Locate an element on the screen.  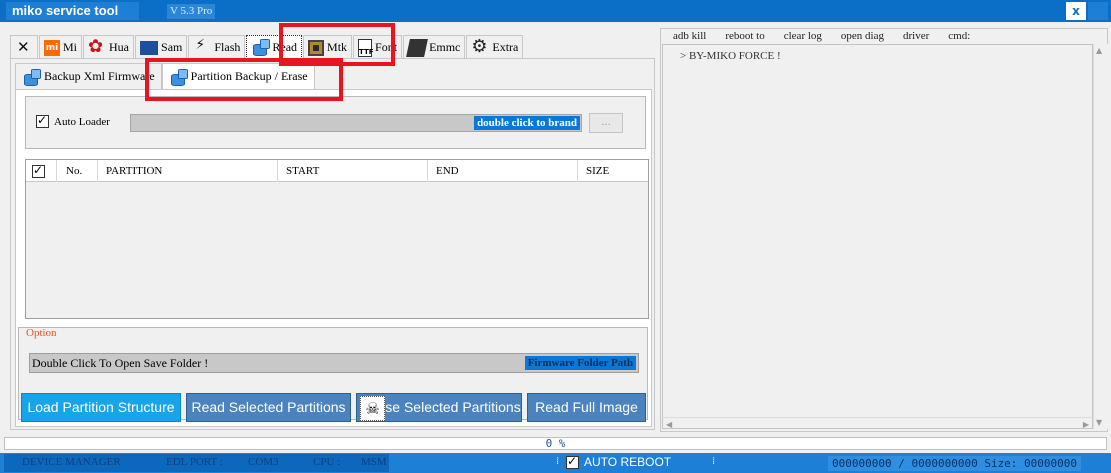
scroll-left-icon: ◀ is located at coordinates (669, 424).